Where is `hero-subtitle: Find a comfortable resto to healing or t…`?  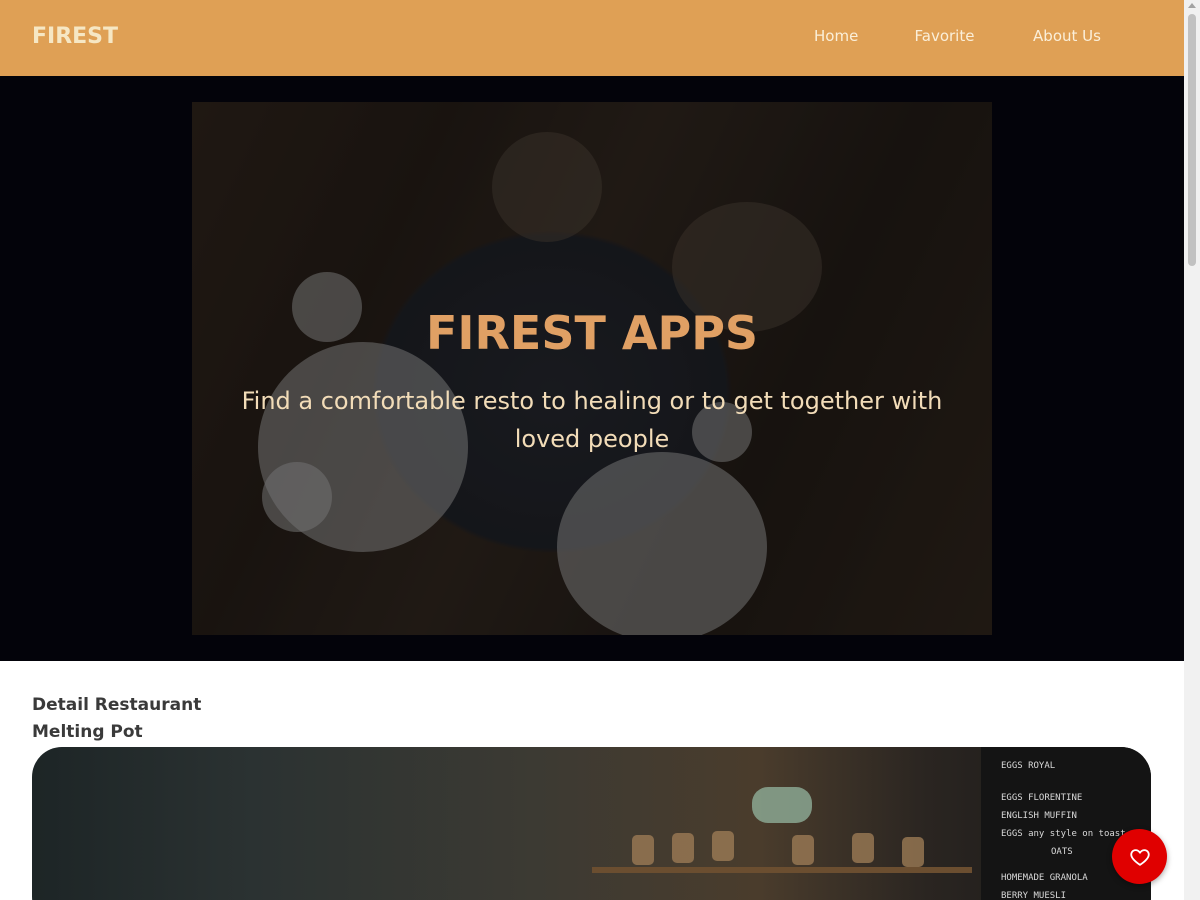 hero-subtitle: Find a comfortable resto to healing or t… is located at coordinates (592, 419).